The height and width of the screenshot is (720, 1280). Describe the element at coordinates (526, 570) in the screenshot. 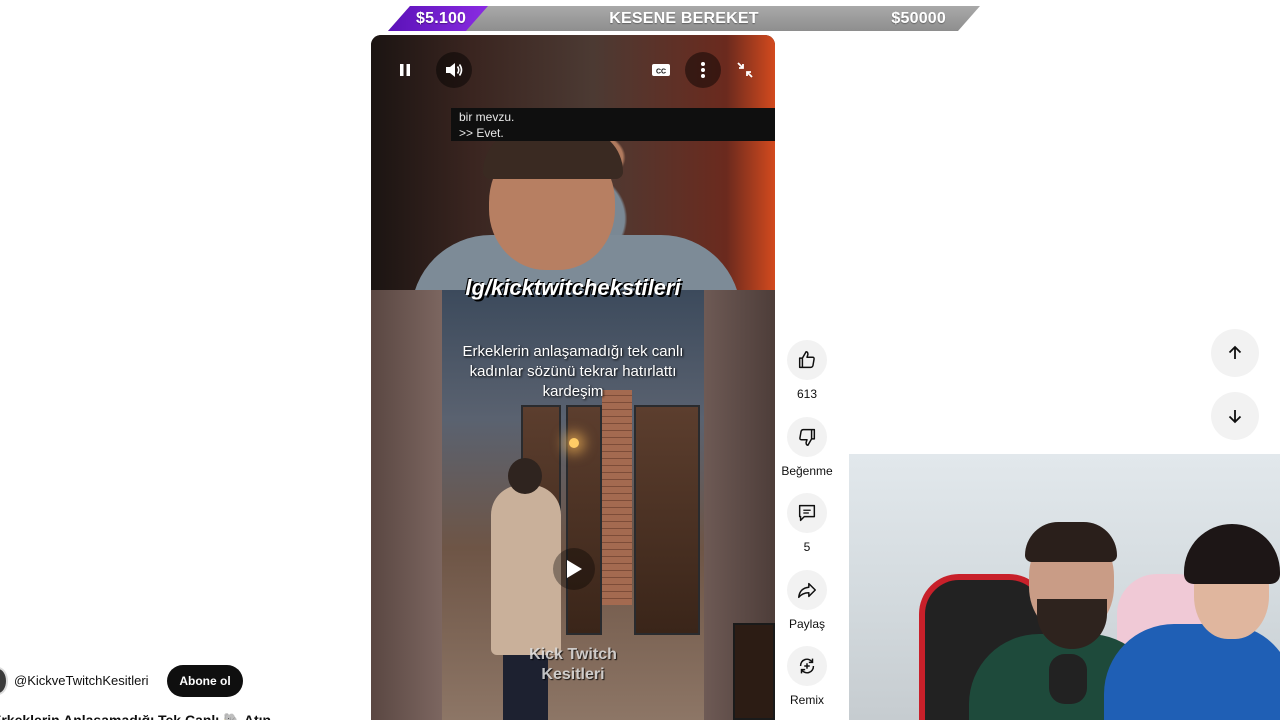

I see `person-jacket` at that location.